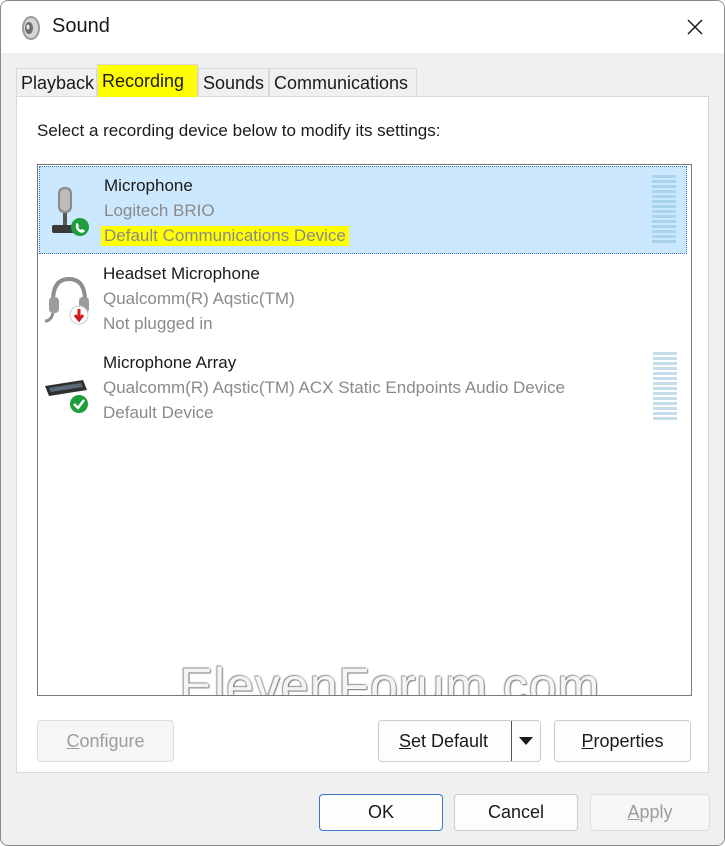 The image size is (725, 846). I want to click on tab-communications: Communications, so click(343, 82).